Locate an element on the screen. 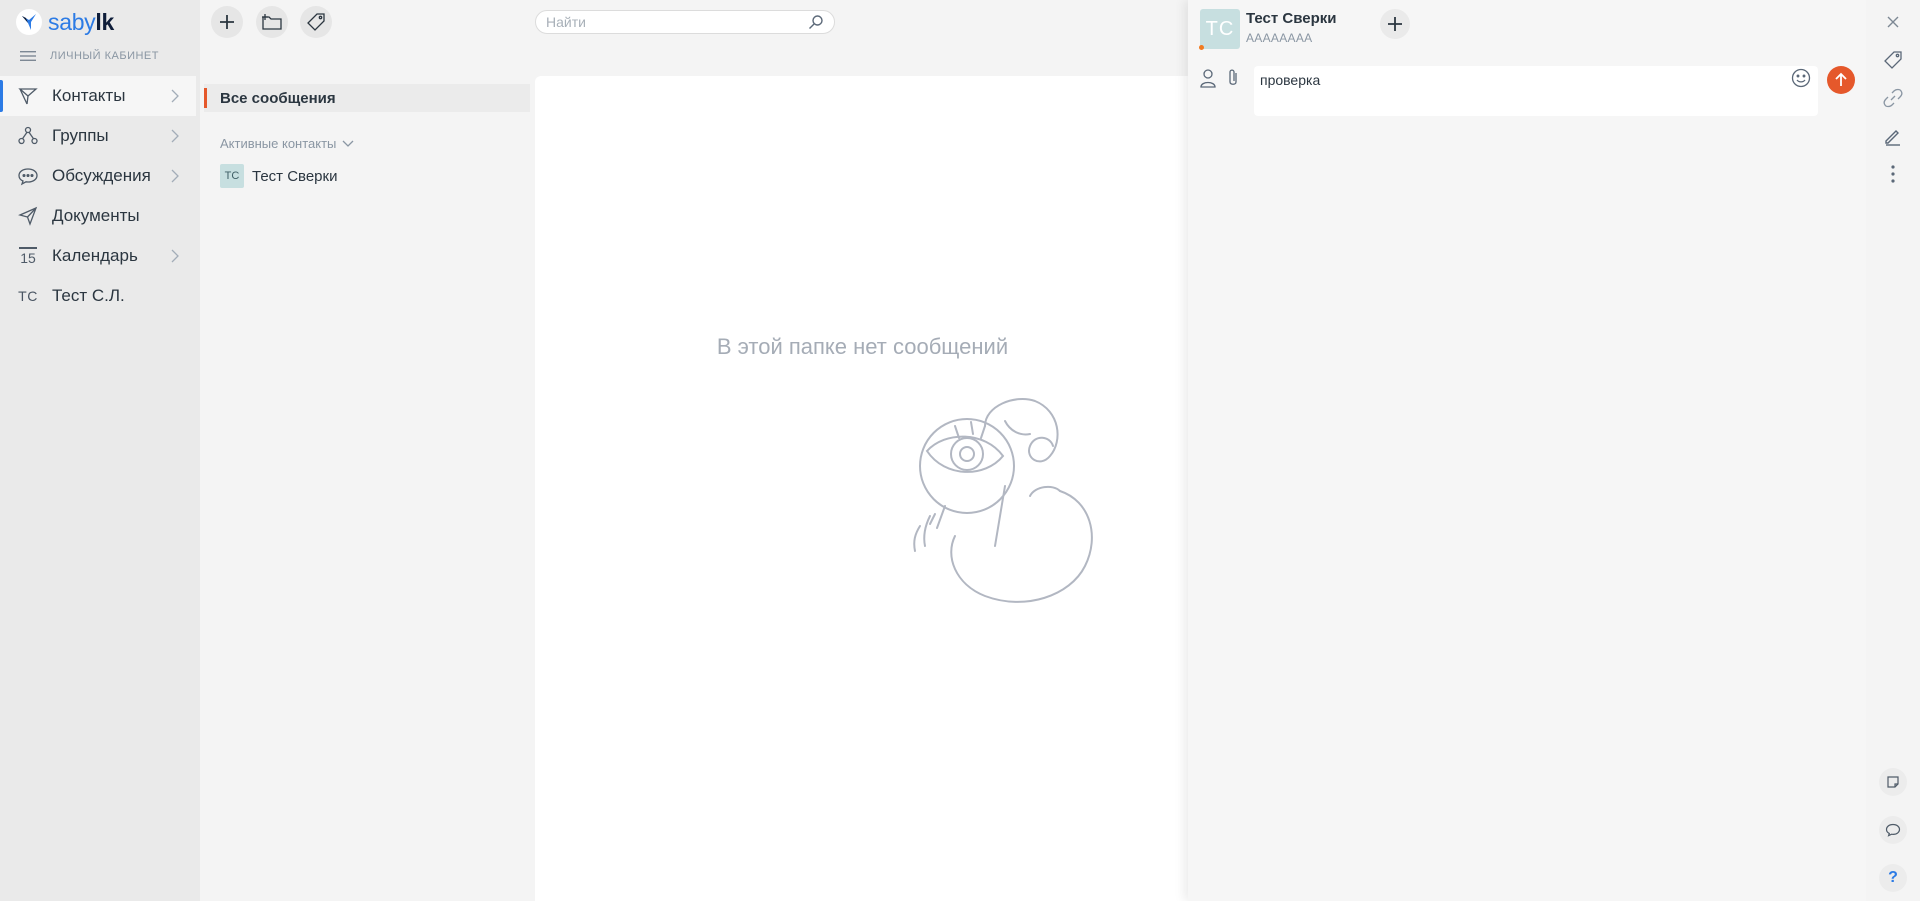 This screenshot has height=901, width=1920. profile-initials: ТС is located at coordinates (28, 296).